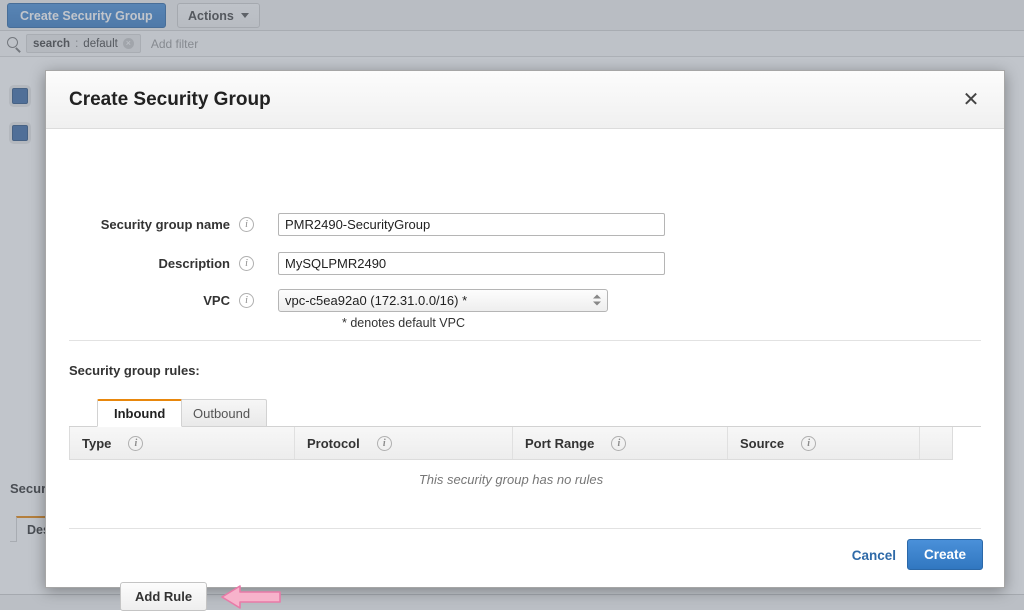  I want to click on vpc-default-note: * denotes default VPC, so click(403, 323).